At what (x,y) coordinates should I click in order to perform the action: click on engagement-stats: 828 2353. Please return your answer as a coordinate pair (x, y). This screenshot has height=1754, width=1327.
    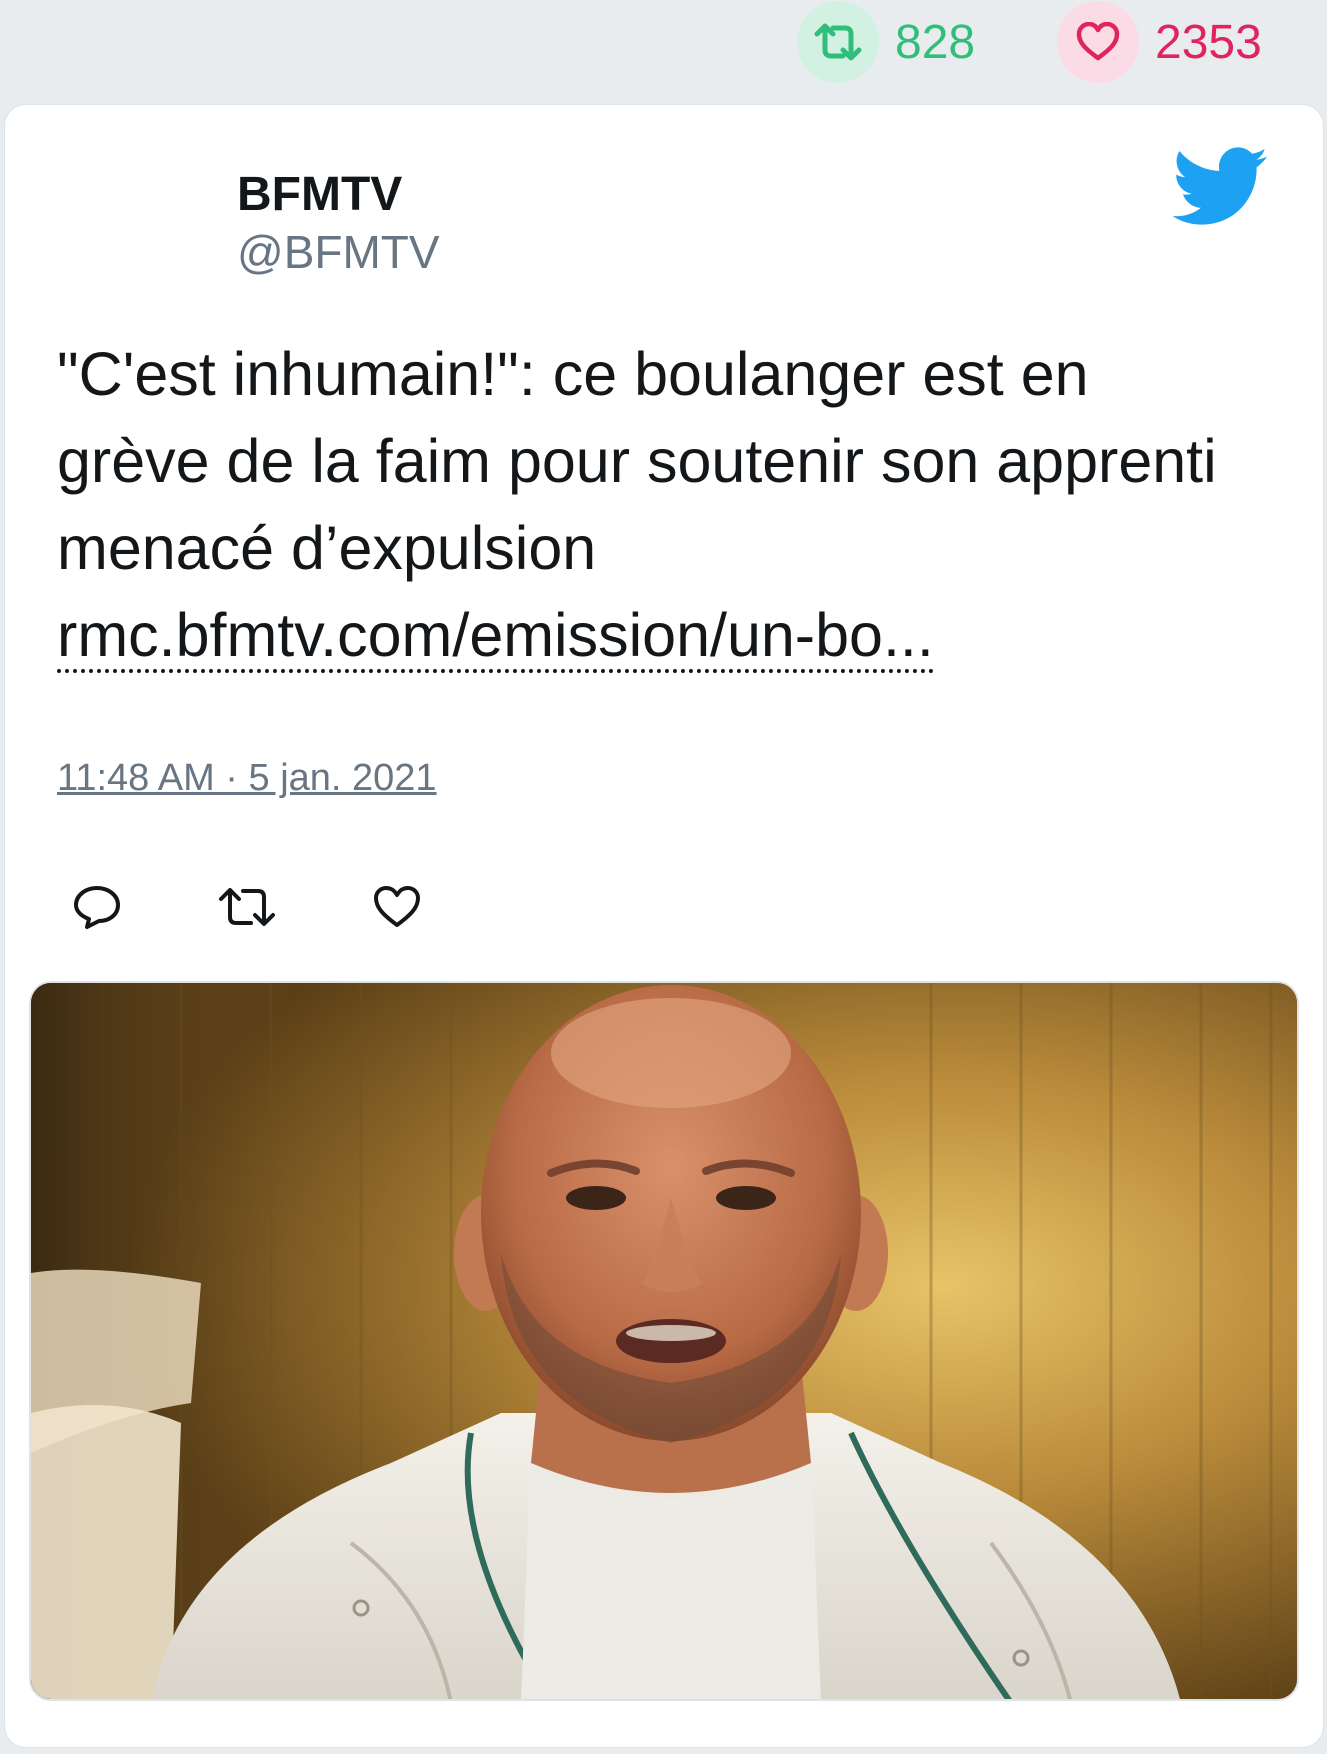
    Looking at the image, I should click on (663, 46).